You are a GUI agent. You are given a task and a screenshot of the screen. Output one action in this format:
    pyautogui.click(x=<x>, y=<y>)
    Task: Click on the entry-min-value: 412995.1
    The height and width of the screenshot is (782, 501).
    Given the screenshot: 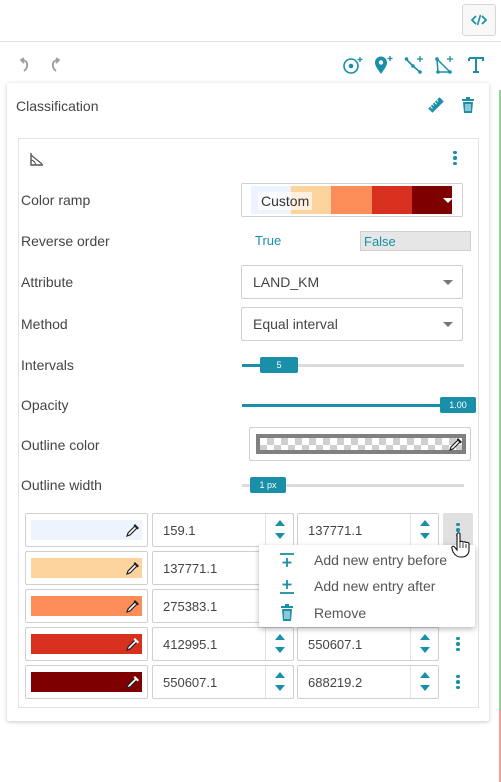 What is the action you would take?
    pyautogui.click(x=190, y=644)
    